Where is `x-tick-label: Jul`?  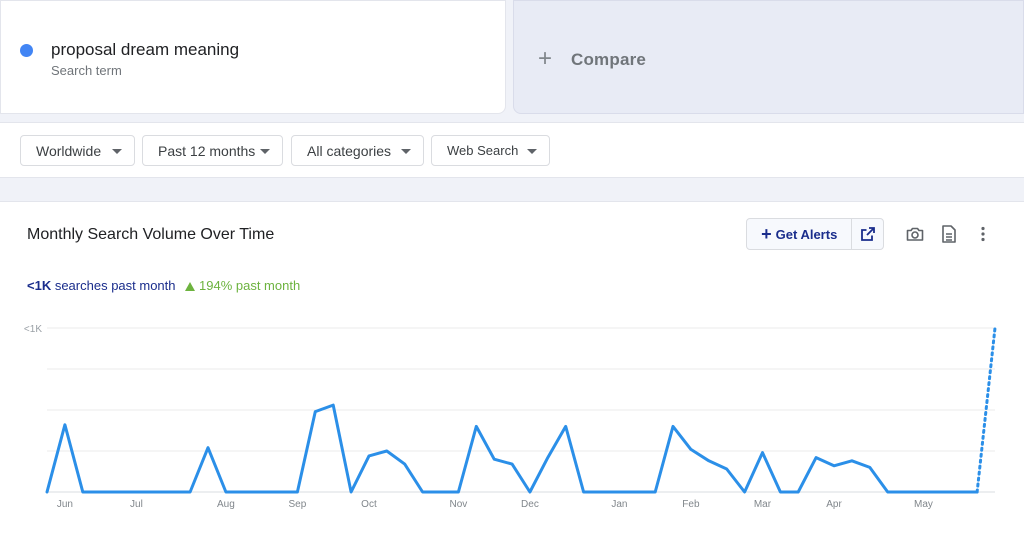
x-tick-label: Jul is located at coordinates (136, 504).